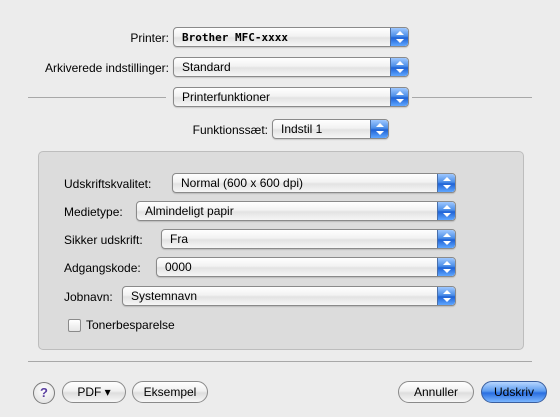  I want to click on password-popup: 0000, so click(306, 267).